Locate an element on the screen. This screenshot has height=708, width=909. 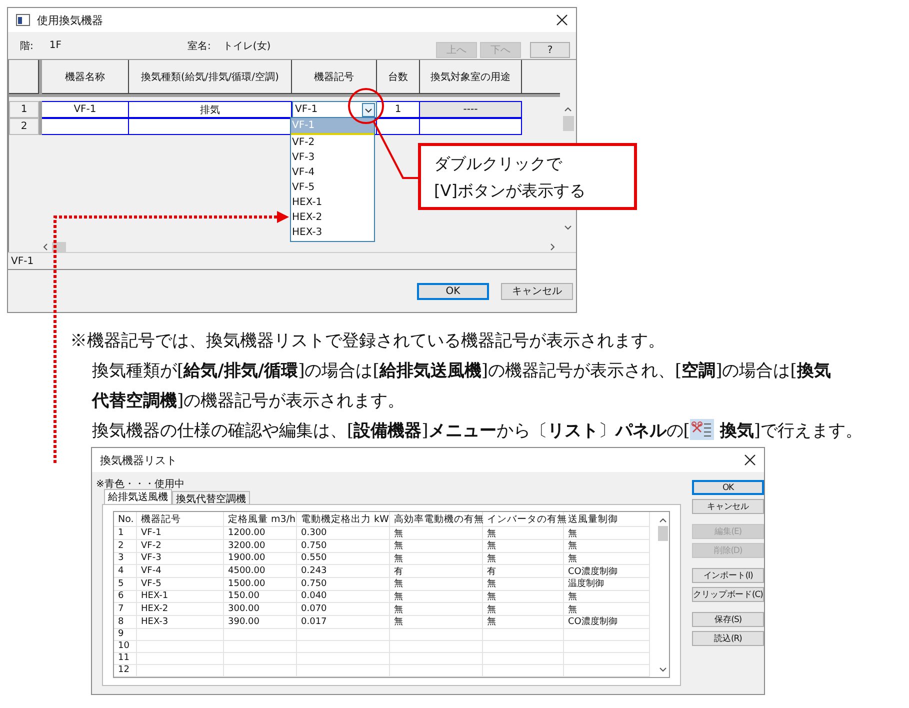
tab: 換気代替空調機 is located at coordinates (211, 497).